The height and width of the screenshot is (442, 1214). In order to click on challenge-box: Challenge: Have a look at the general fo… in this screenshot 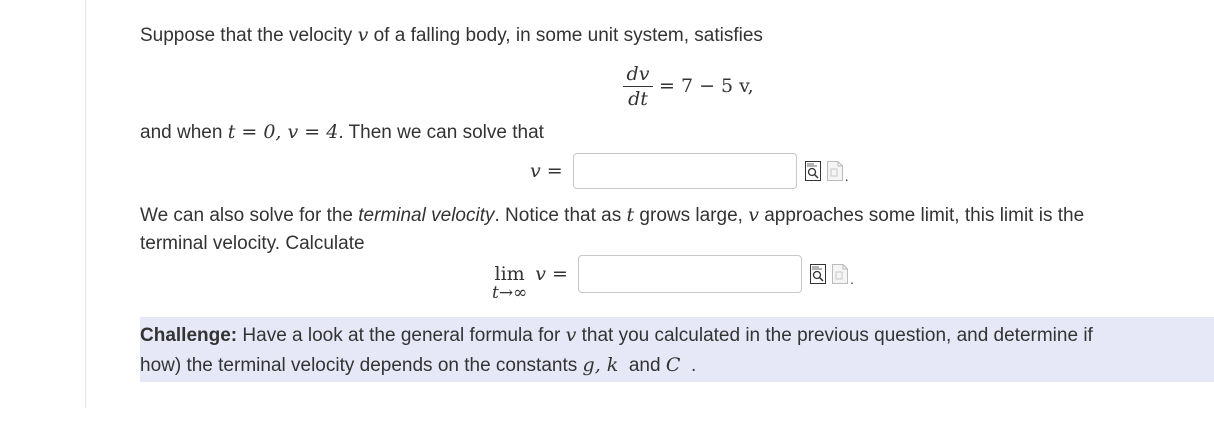, I will do `click(677, 349)`.